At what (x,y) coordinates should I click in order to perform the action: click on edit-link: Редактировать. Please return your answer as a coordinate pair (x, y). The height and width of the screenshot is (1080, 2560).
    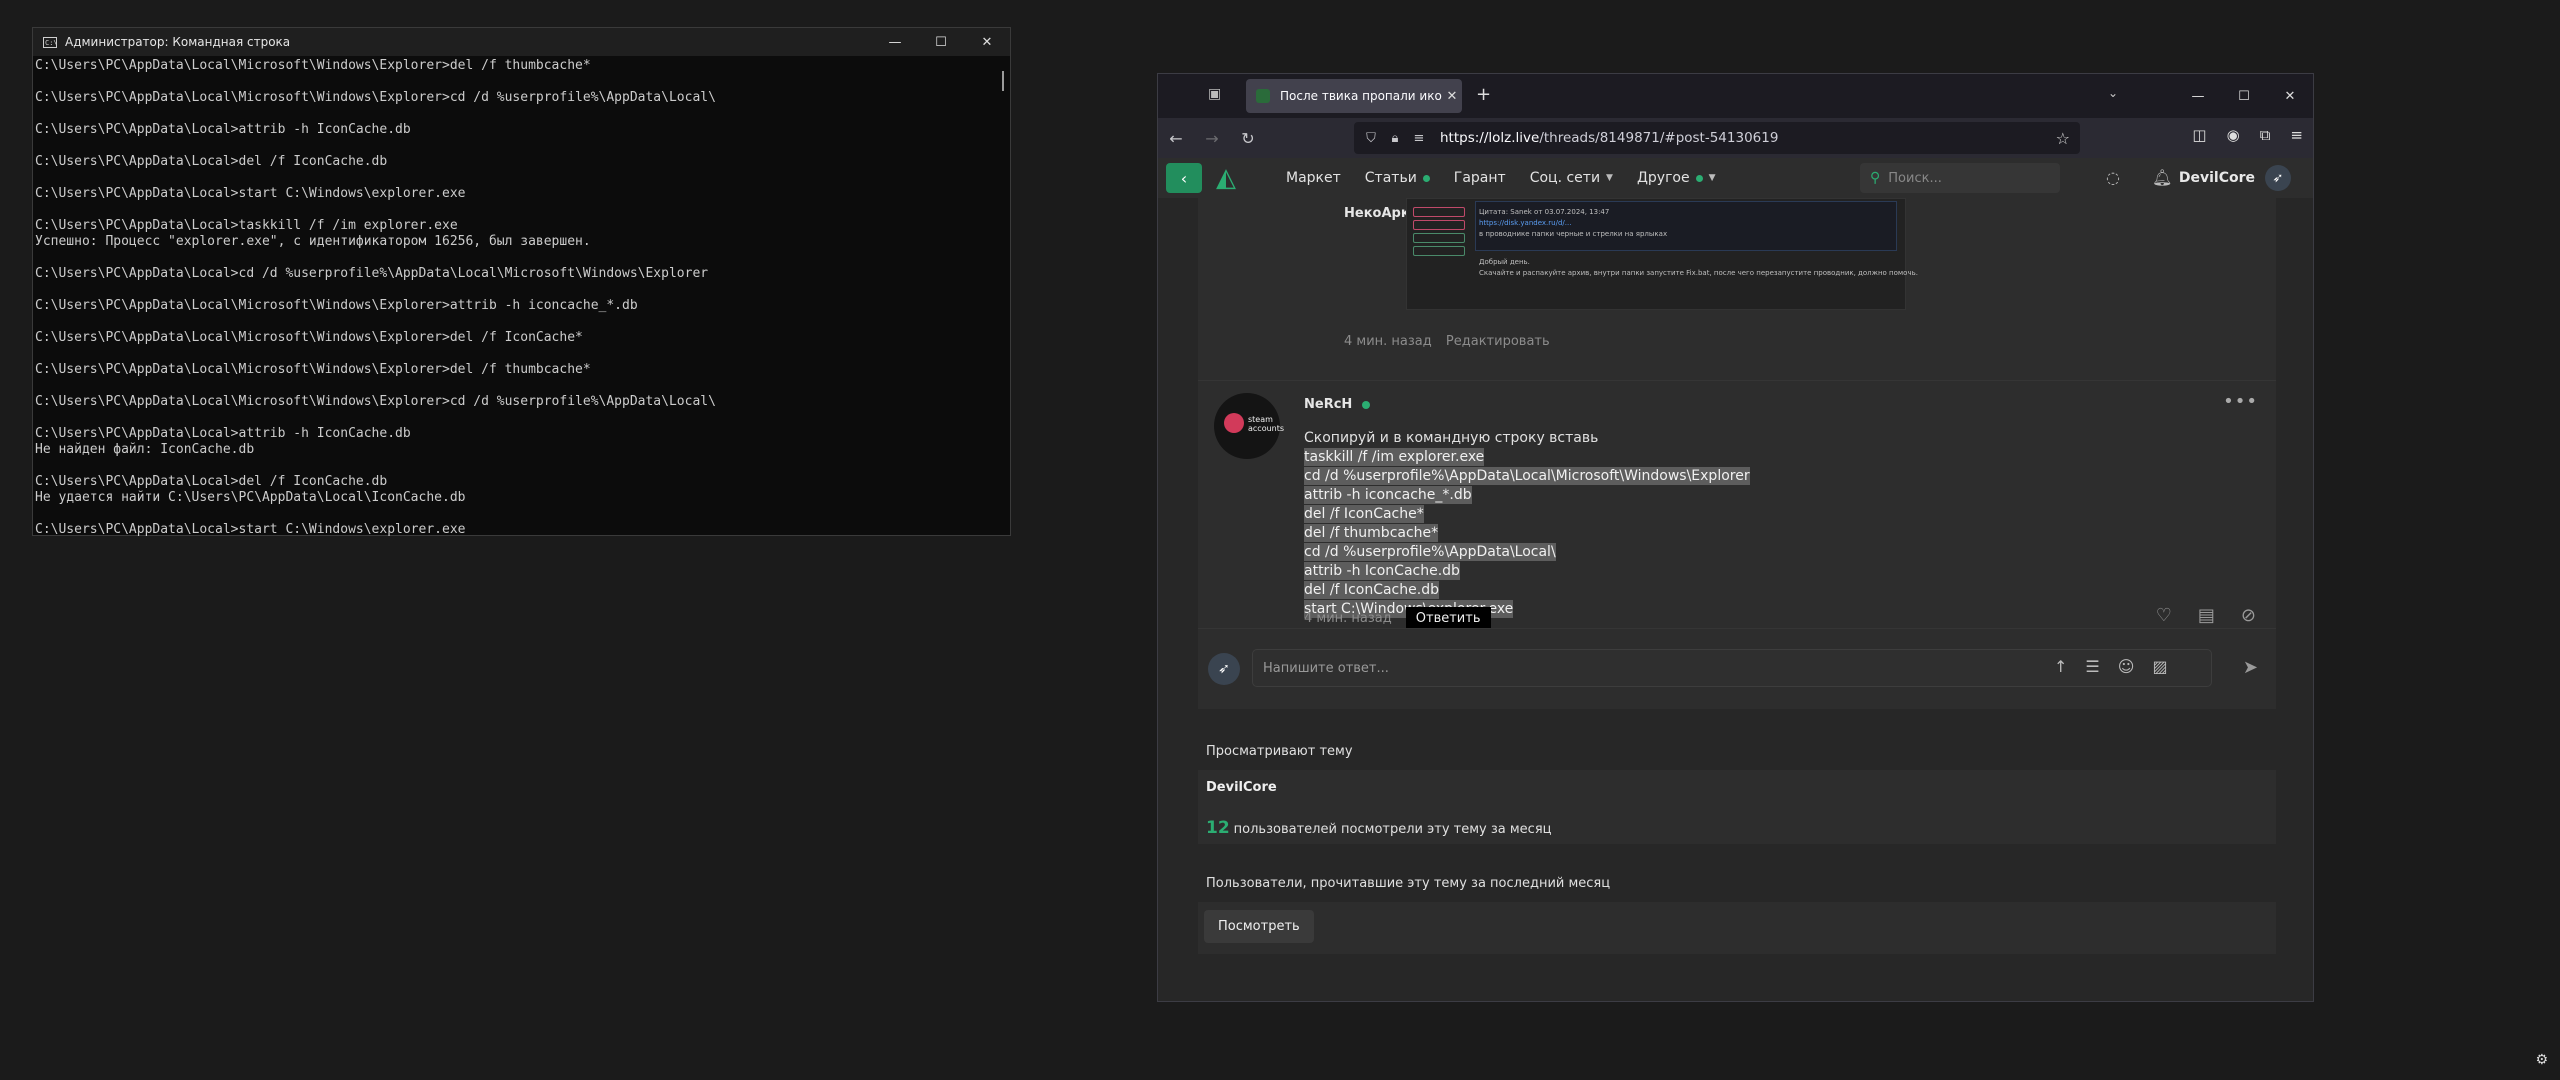
    Looking at the image, I should click on (1498, 341).